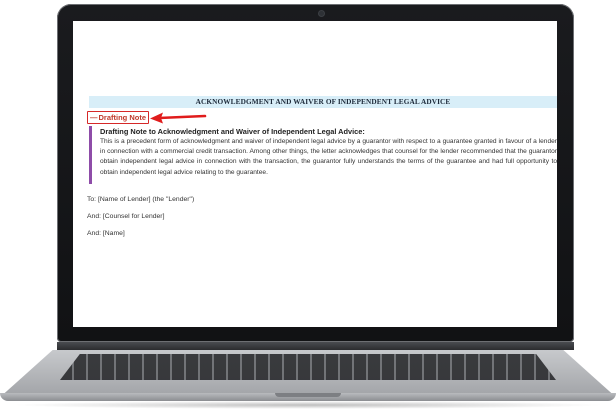 This screenshot has width=616, height=412. What do you see at coordinates (94, 117) in the screenshot?
I see `minus-icon: —` at bounding box center [94, 117].